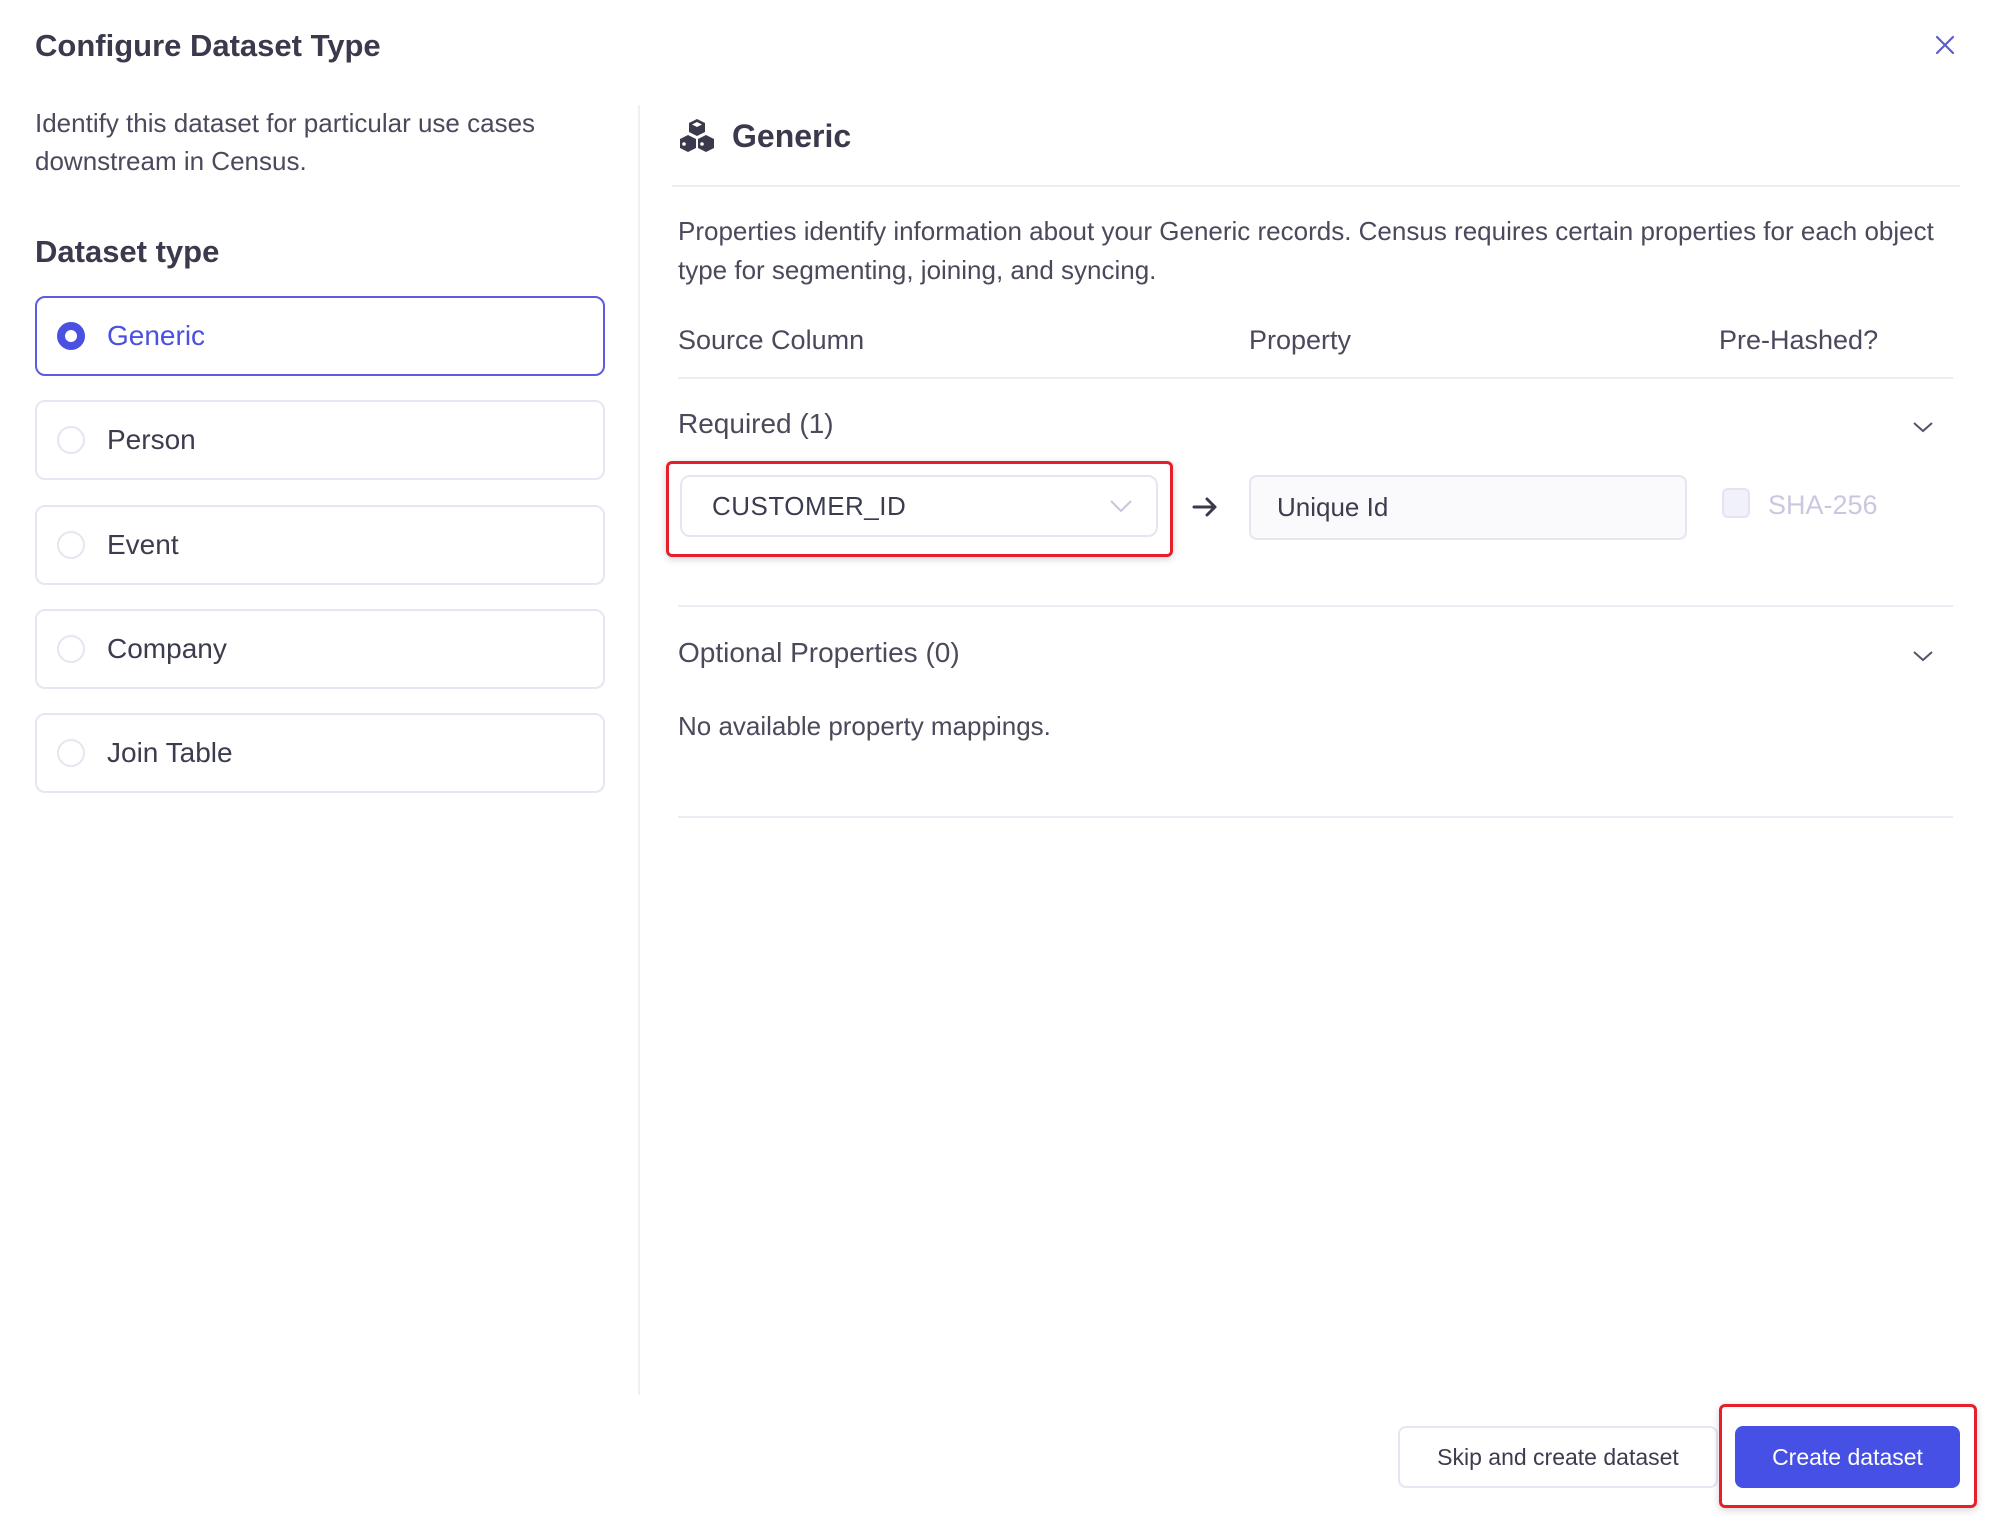 This screenshot has width=2000, height=1517. Describe the element at coordinates (1468, 507) in the screenshot. I see `property-field: Unique Id` at that location.